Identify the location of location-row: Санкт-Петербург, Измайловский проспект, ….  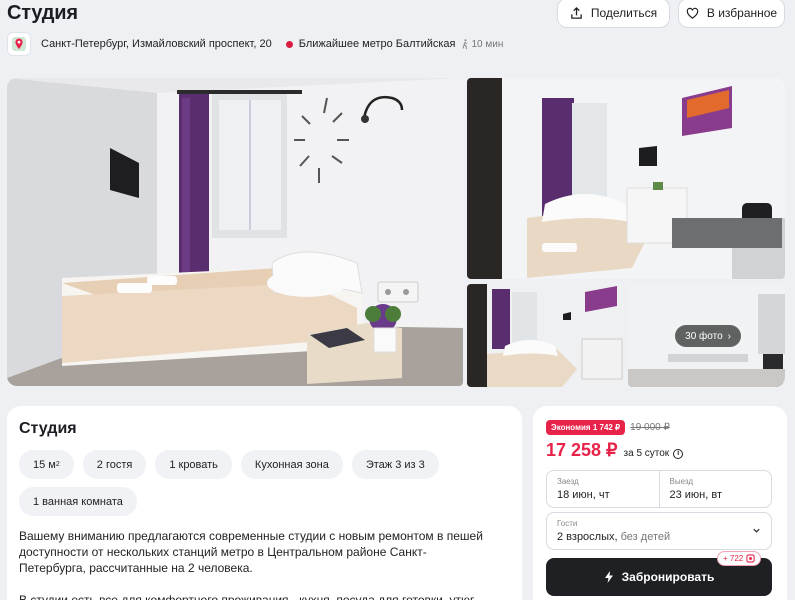
(255, 44).